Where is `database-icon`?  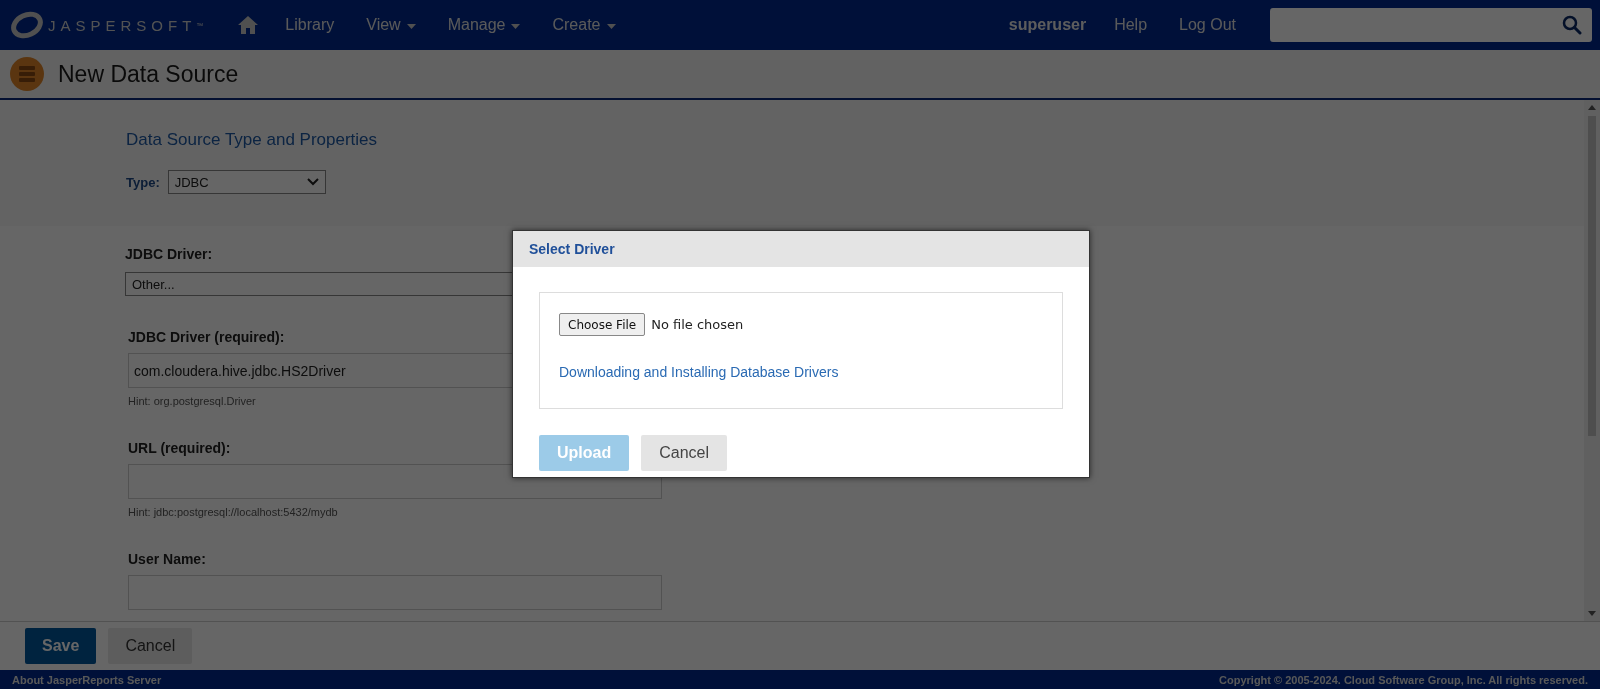
database-icon is located at coordinates (27, 74).